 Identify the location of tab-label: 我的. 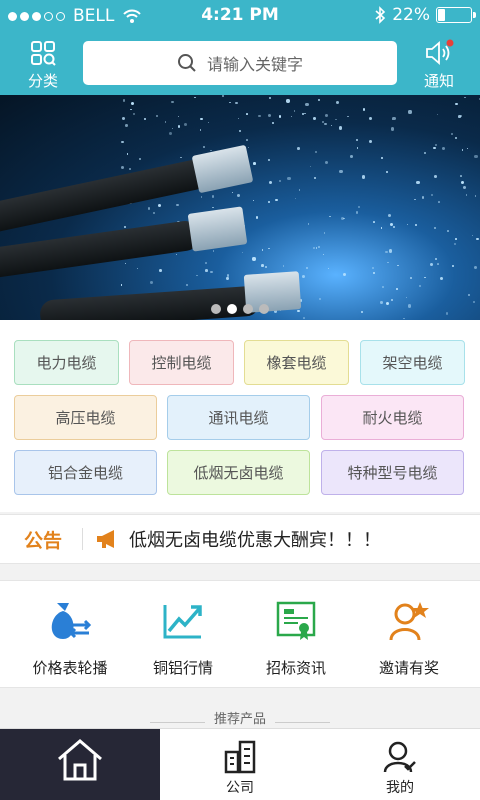
(400, 788).